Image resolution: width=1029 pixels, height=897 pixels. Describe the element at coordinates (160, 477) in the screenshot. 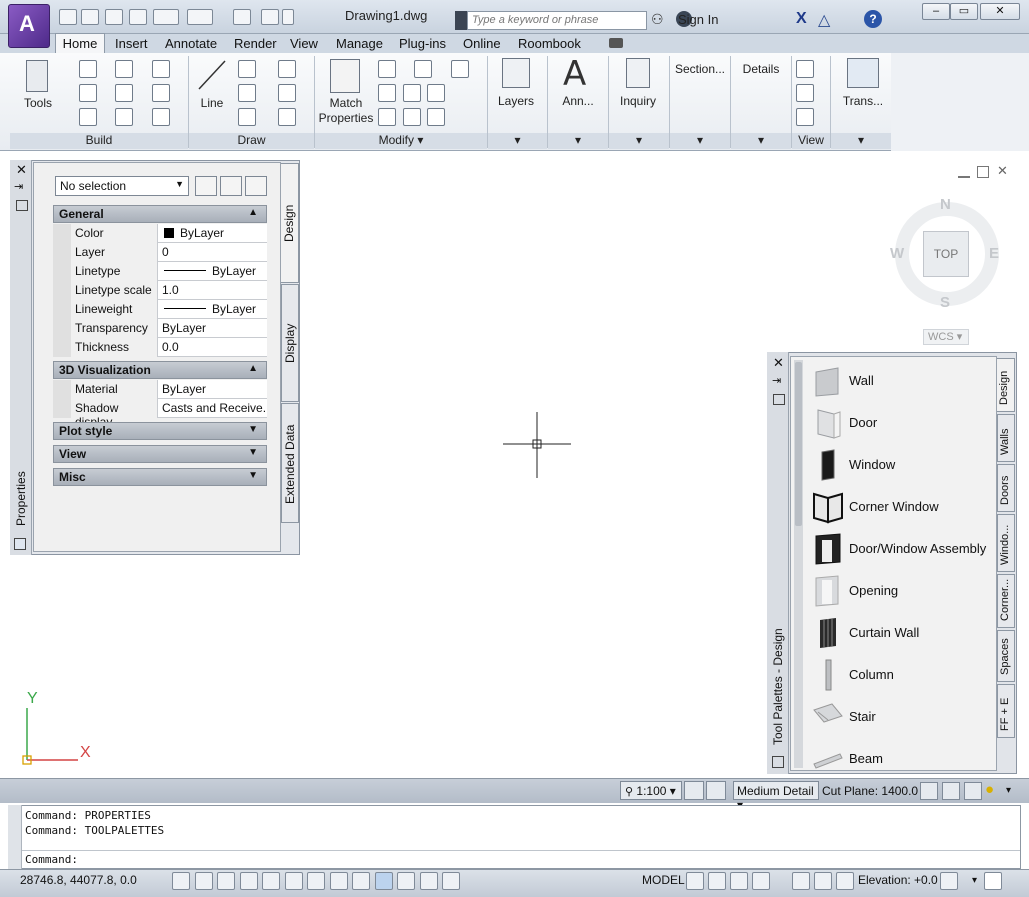

I see `section-misc: Misc ▼` at that location.